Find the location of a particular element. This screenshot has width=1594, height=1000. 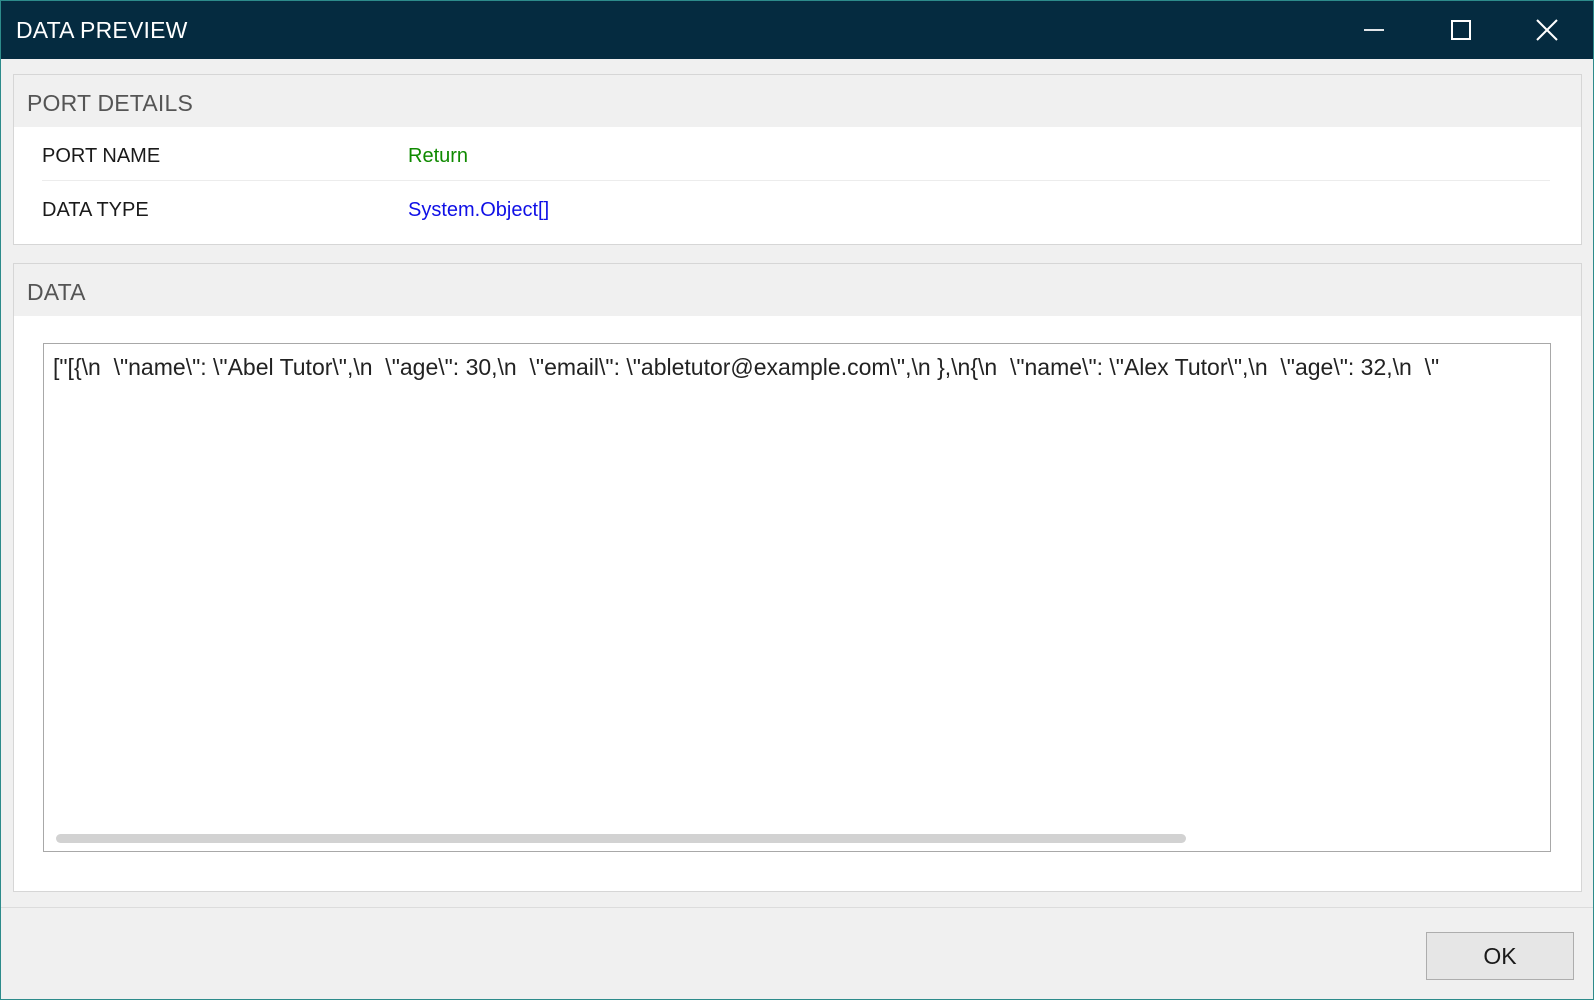

ok-button: OK is located at coordinates (1500, 956).